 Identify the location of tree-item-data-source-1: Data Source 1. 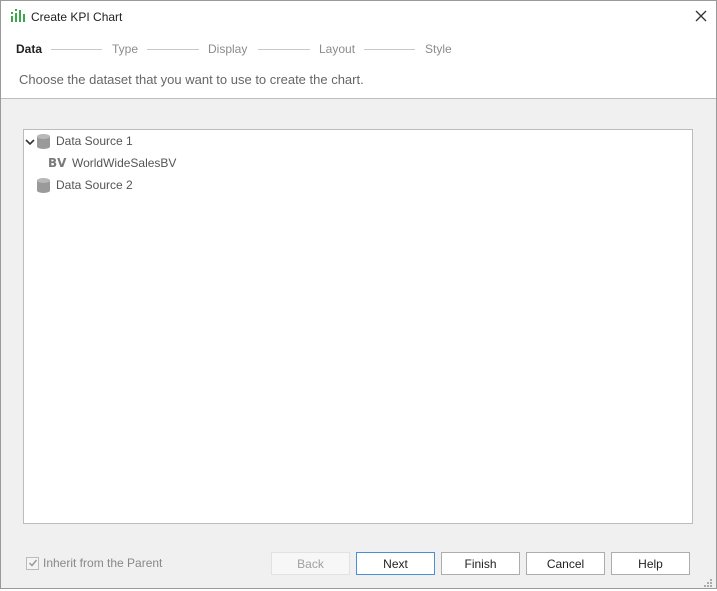
(79, 141).